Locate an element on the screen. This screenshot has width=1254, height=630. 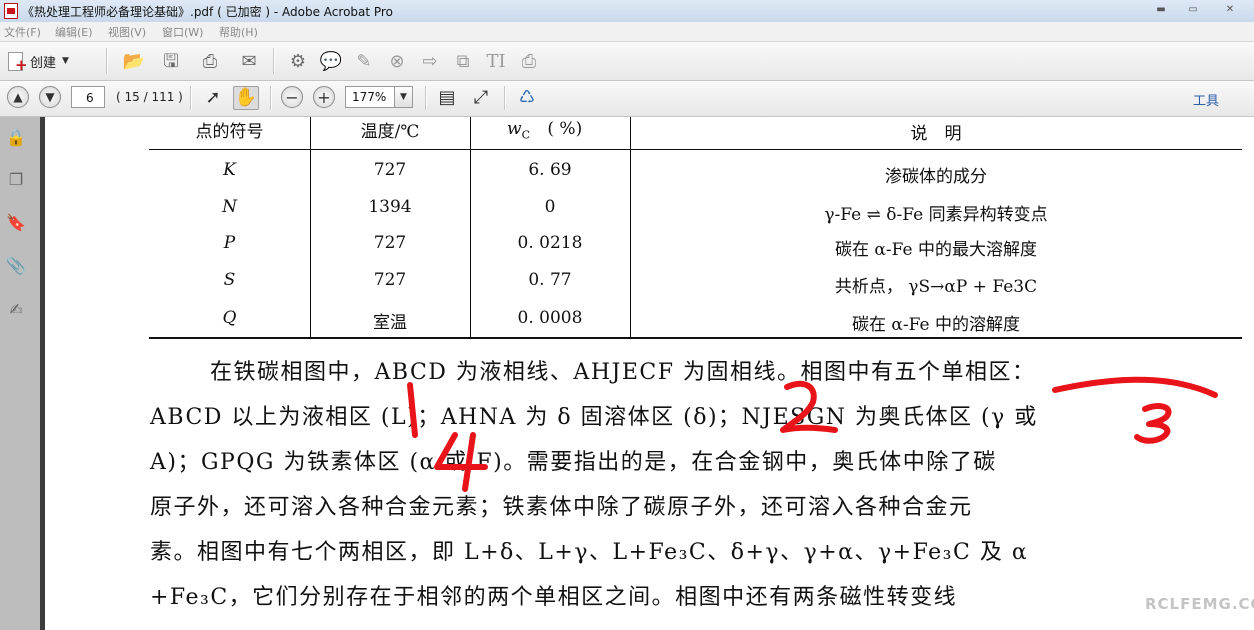
page-number-input: 6 is located at coordinates (88, 97).